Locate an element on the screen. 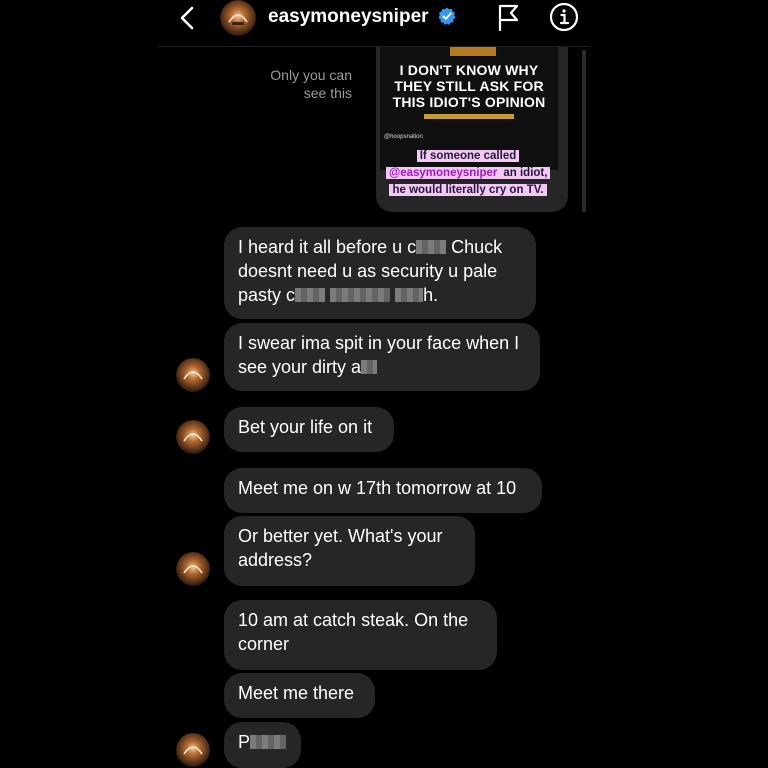  message-bubble: Meet me there is located at coordinates (299, 695).